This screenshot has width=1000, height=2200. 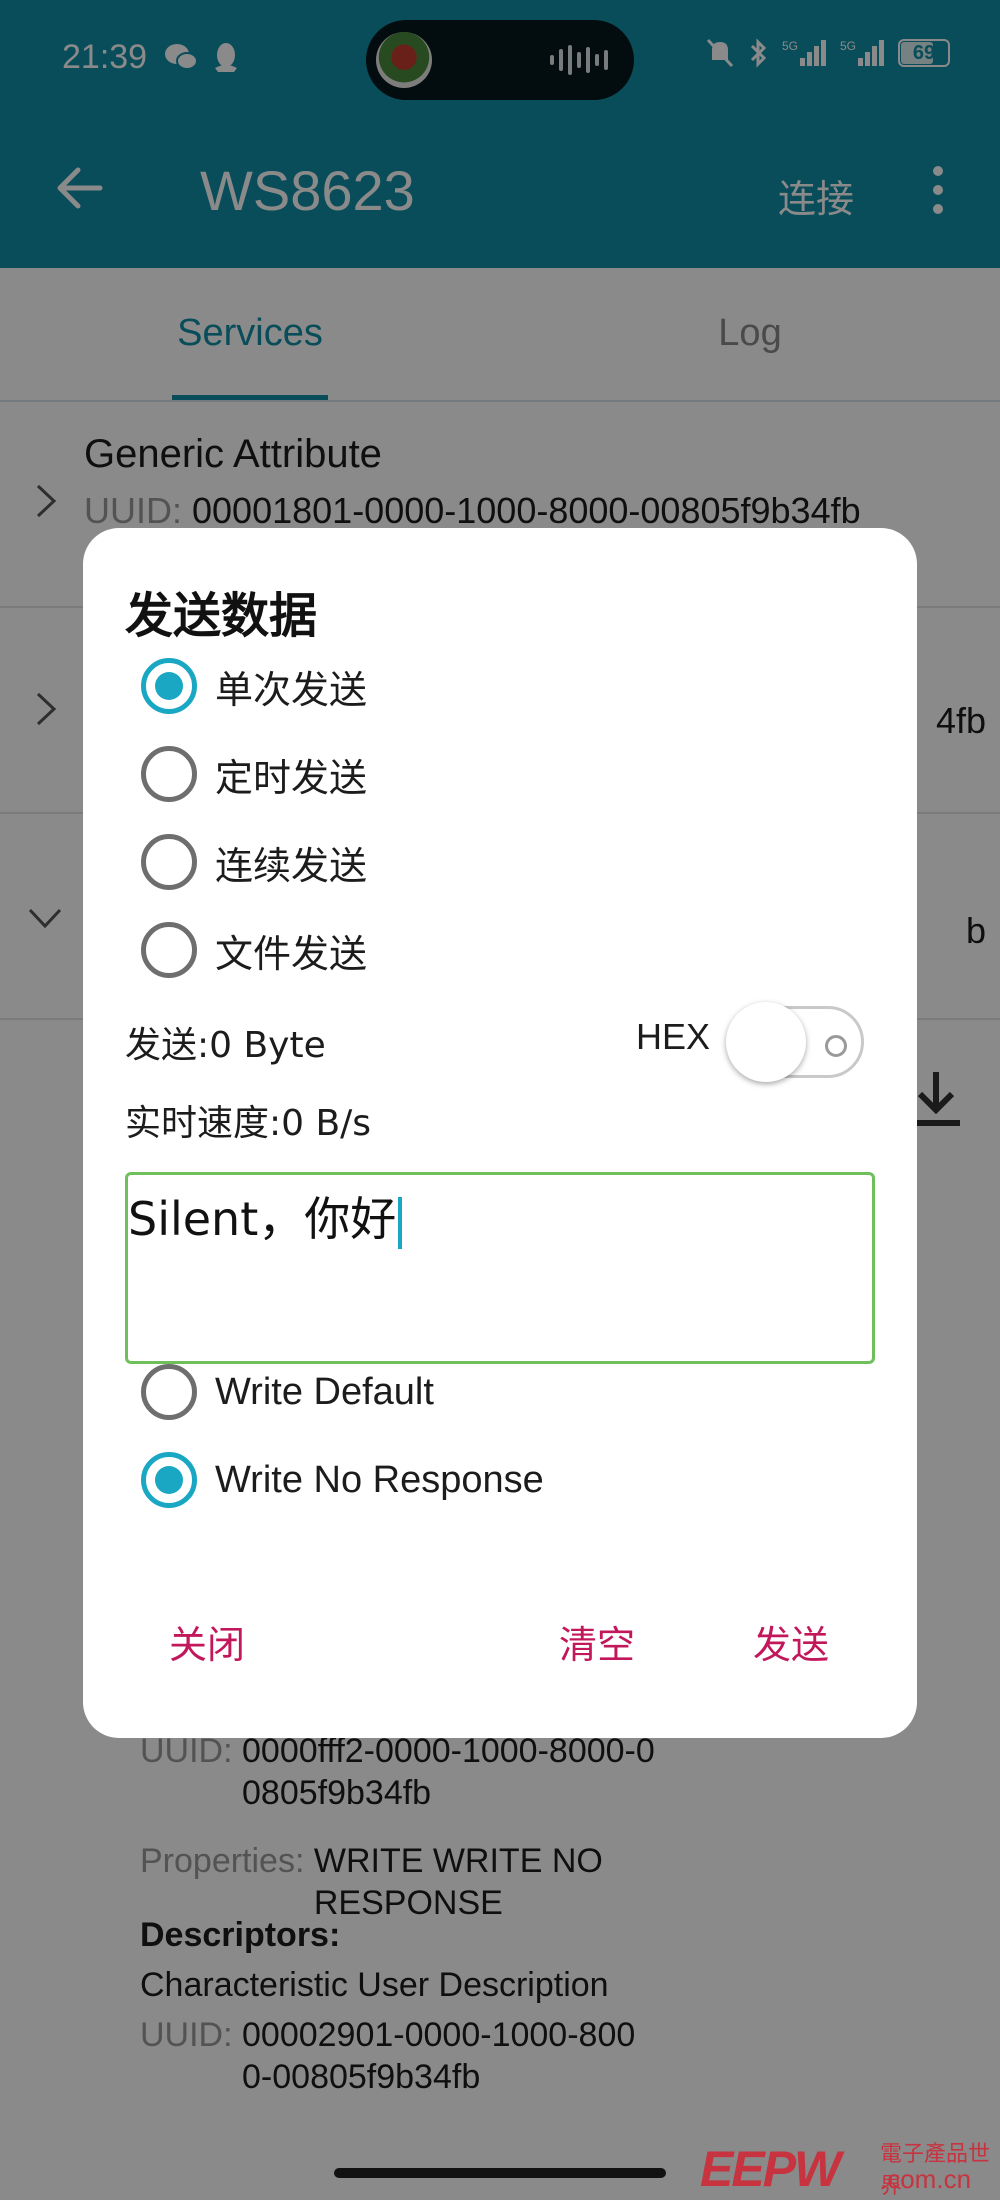 What do you see at coordinates (400, 1222) in the screenshot?
I see `text-caret` at bounding box center [400, 1222].